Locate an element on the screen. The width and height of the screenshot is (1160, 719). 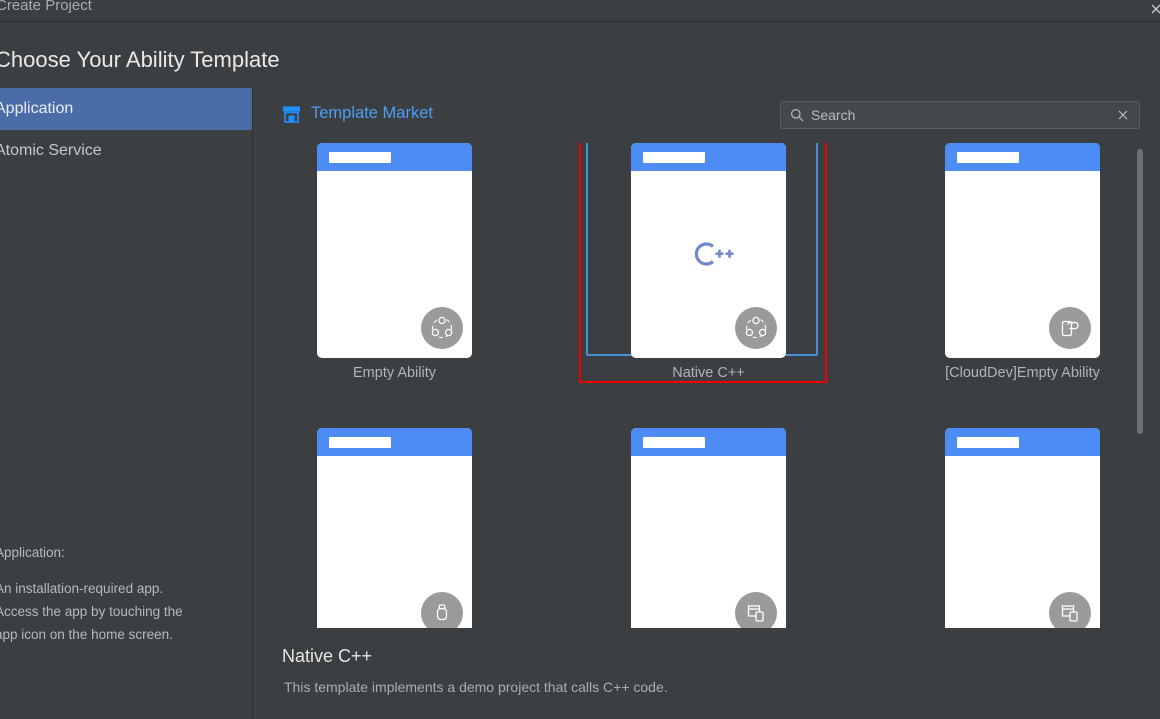
search-input is located at coordinates (963, 115).